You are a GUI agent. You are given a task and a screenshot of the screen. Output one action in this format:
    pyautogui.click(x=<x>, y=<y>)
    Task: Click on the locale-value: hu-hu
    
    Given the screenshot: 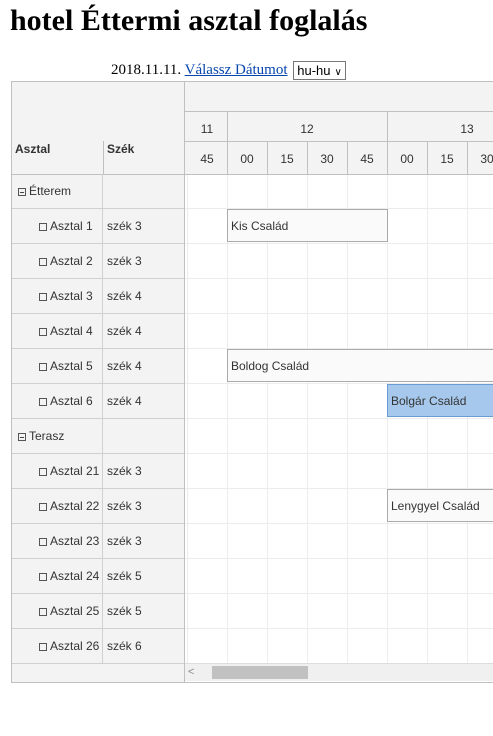 What is the action you would take?
    pyautogui.click(x=314, y=70)
    